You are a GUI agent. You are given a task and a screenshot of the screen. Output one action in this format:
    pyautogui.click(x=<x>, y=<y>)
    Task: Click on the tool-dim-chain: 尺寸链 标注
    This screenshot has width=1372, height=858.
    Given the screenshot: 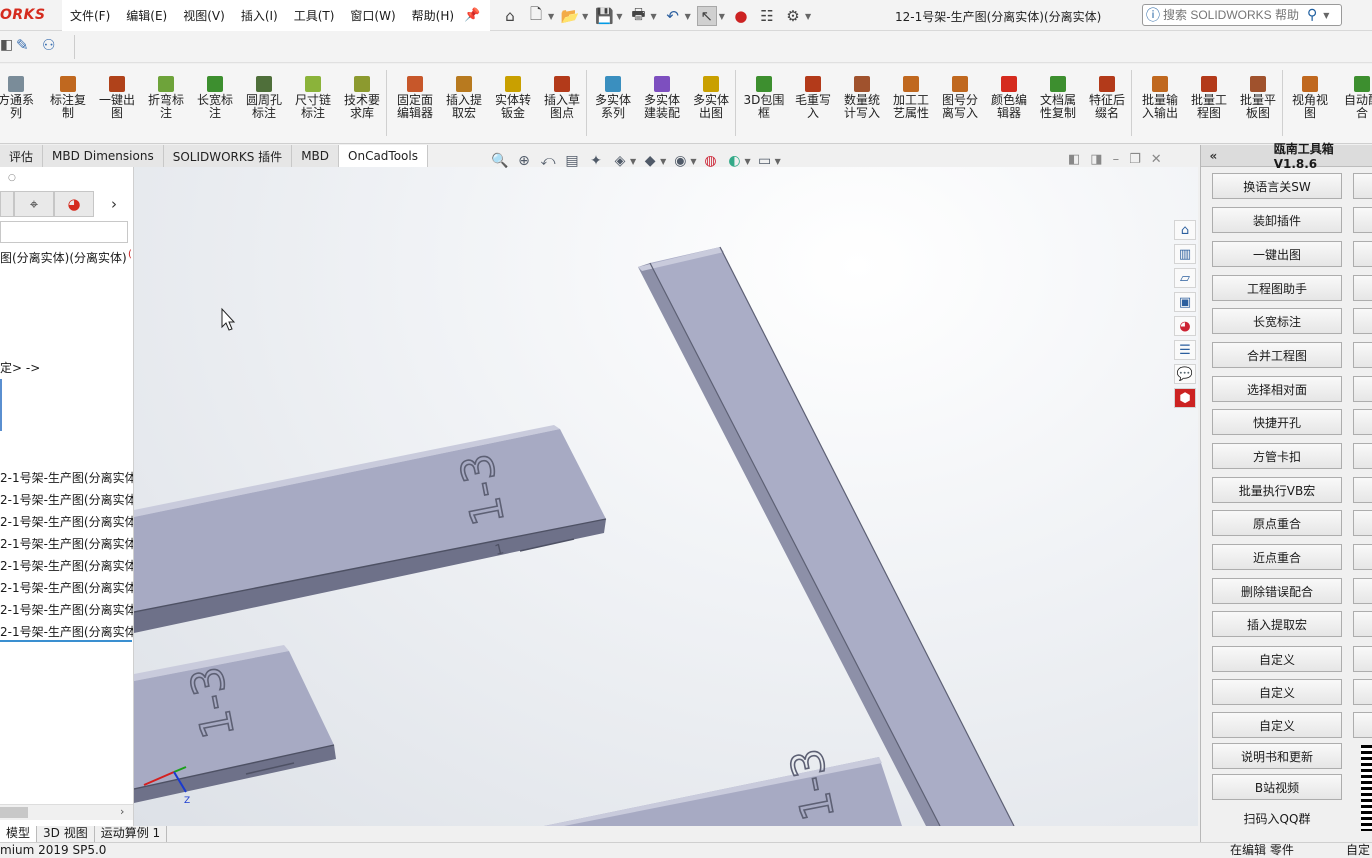 What is the action you would take?
    pyautogui.click(x=313, y=98)
    